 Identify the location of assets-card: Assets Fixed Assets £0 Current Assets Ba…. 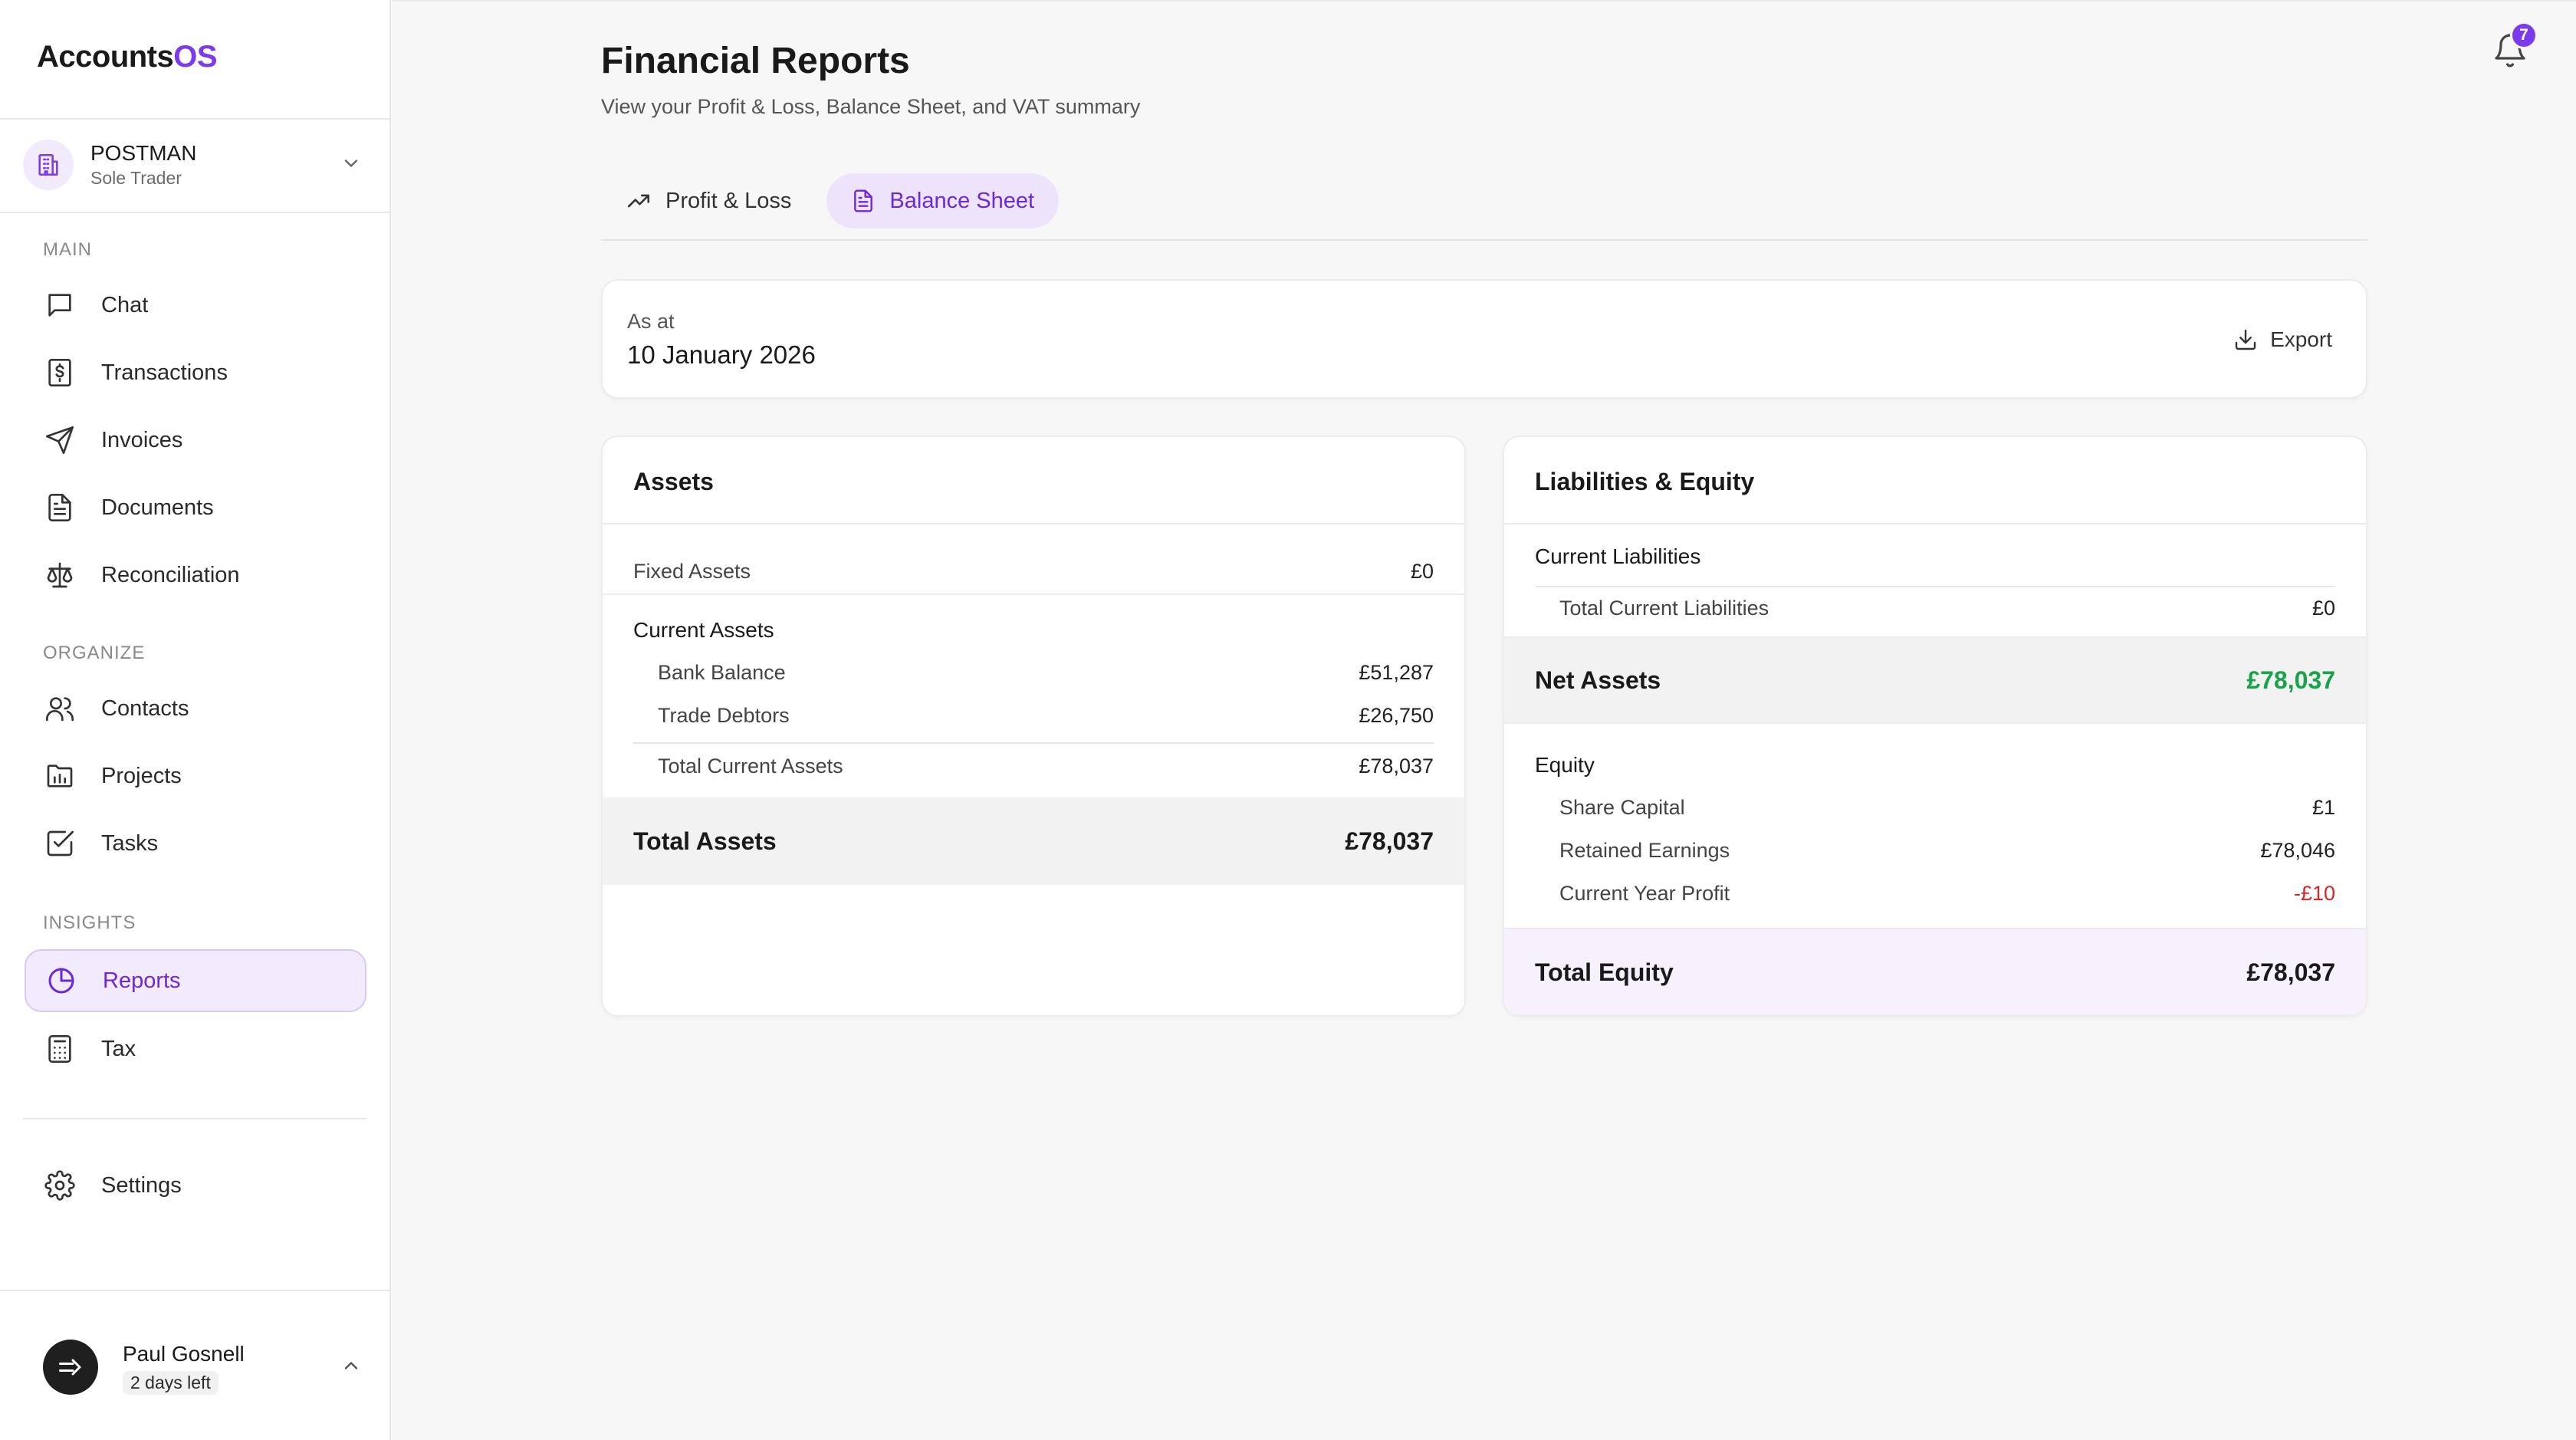
(1033, 726).